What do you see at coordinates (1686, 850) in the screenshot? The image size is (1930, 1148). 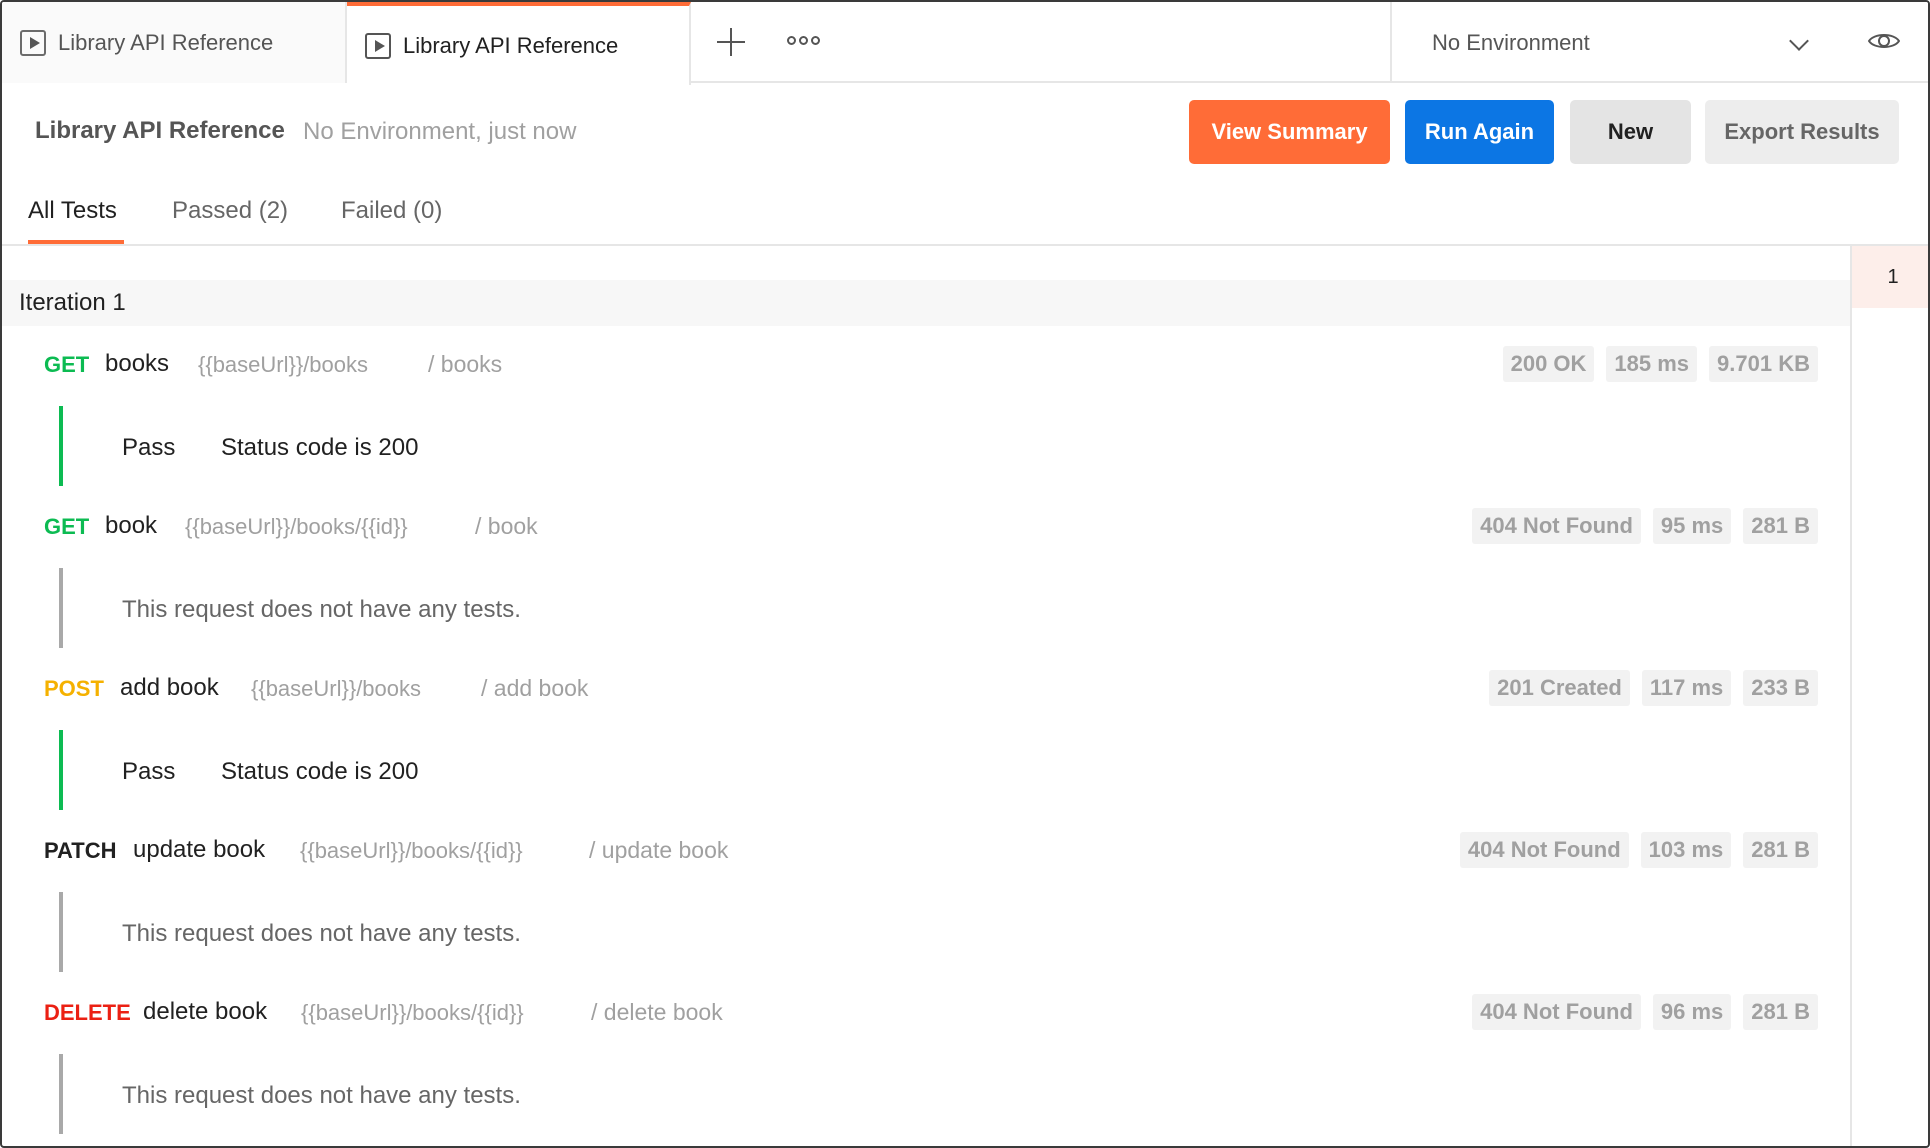 I see `time-badge: 103 ms` at bounding box center [1686, 850].